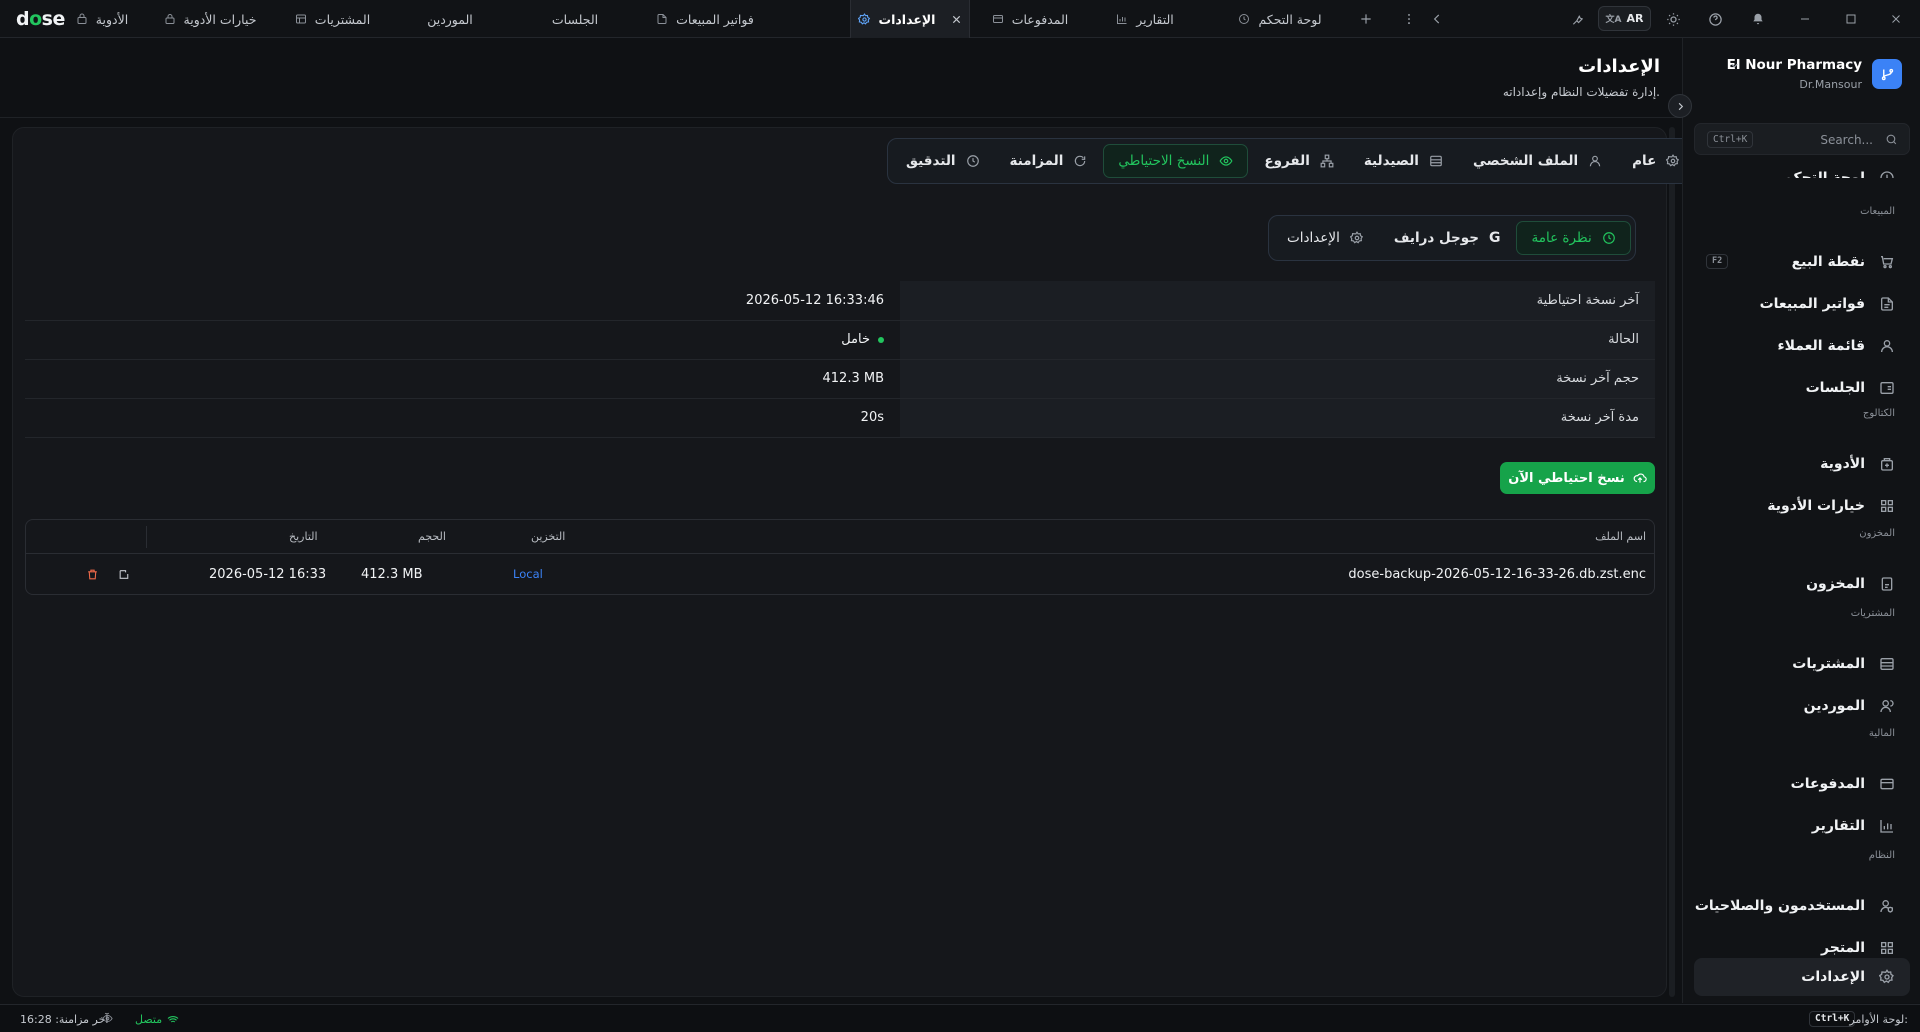 Image resolution: width=1920 pixels, height=1032 pixels. What do you see at coordinates (1802, 167) in the screenshot?
I see `sidebar-item-dashboard: لوحة التحكم` at bounding box center [1802, 167].